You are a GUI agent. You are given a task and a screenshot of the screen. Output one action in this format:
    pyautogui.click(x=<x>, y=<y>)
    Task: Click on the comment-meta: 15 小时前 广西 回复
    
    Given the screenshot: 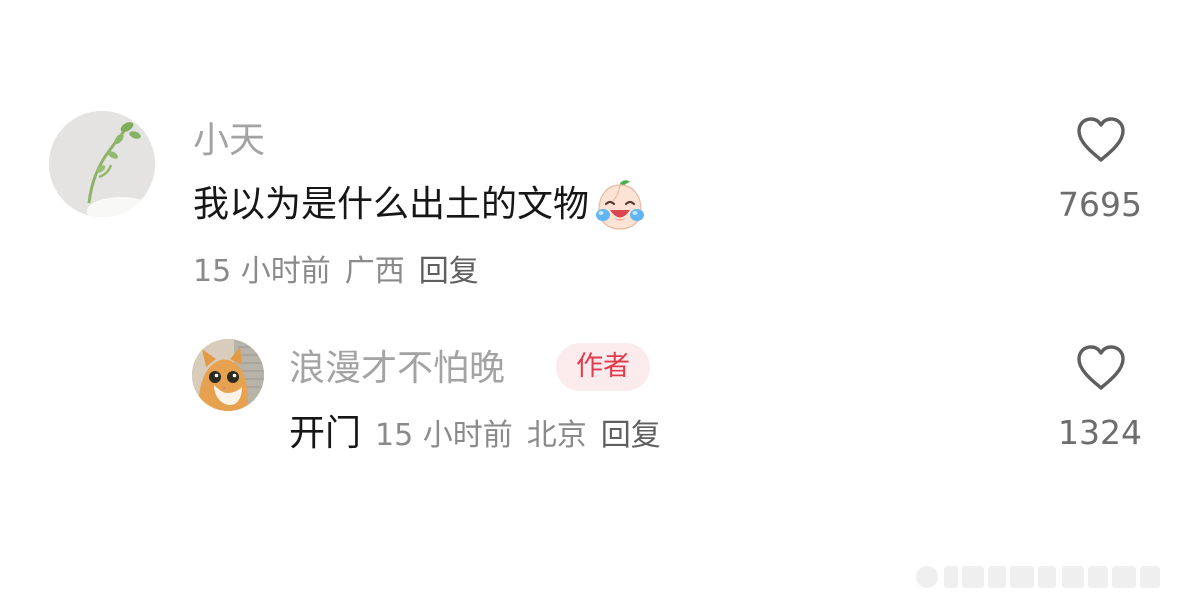 What is the action you would take?
    pyautogui.click(x=336, y=272)
    